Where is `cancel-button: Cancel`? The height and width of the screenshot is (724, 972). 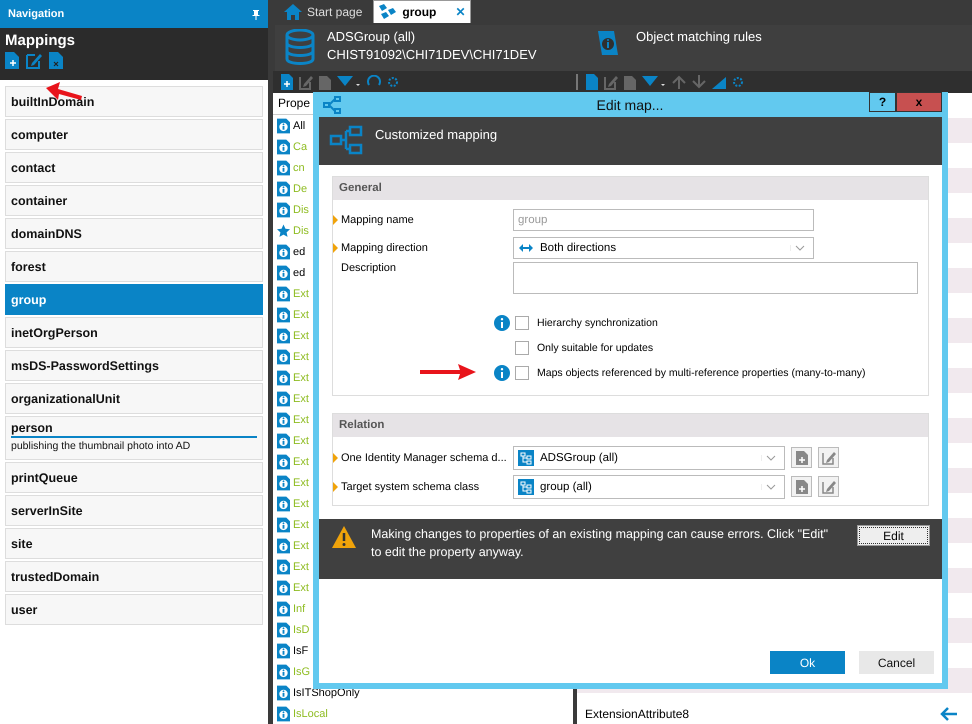 cancel-button: Cancel is located at coordinates (896, 662).